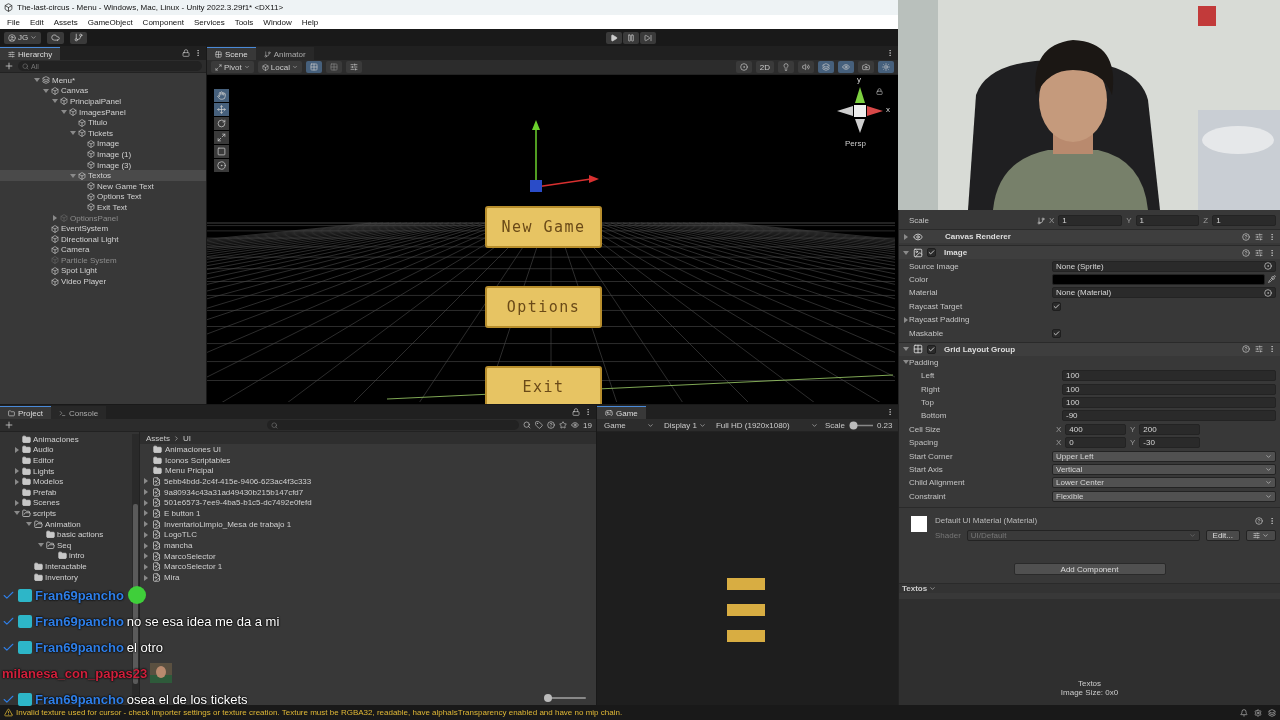 Image resolution: width=1280 pixels, height=720 pixels. What do you see at coordinates (333, 67) in the screenshot?
I see `snap-button` at bounding box center [333, 67].